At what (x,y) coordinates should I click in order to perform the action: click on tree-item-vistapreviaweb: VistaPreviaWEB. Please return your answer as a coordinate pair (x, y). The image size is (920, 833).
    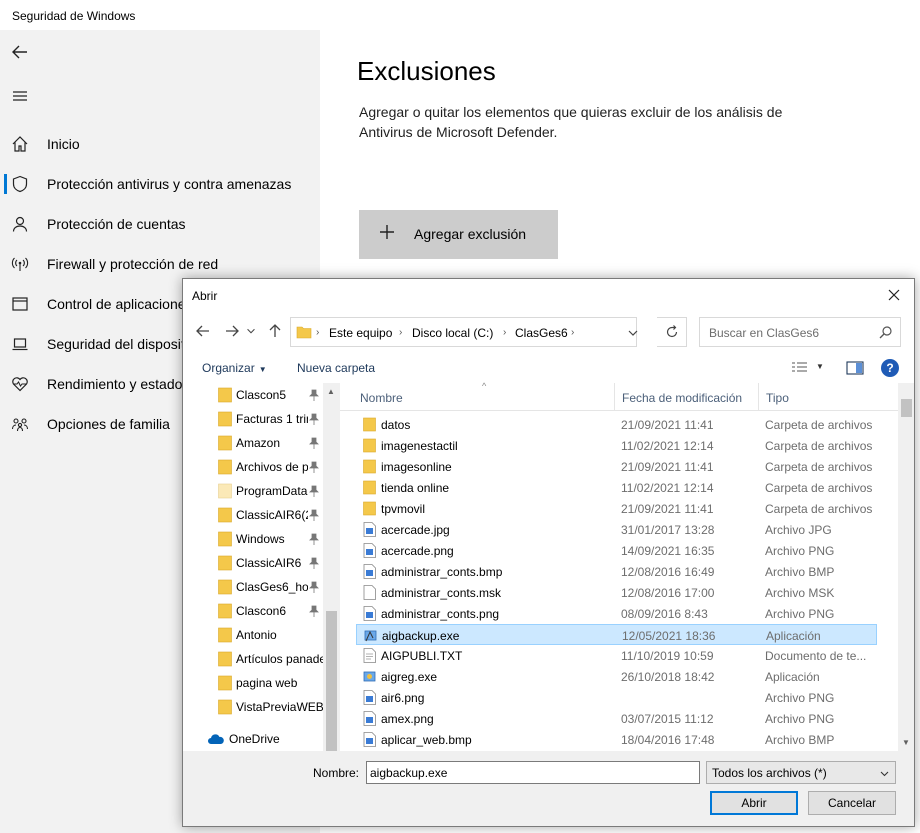
    Looking at the image, I should click on (253, 707).